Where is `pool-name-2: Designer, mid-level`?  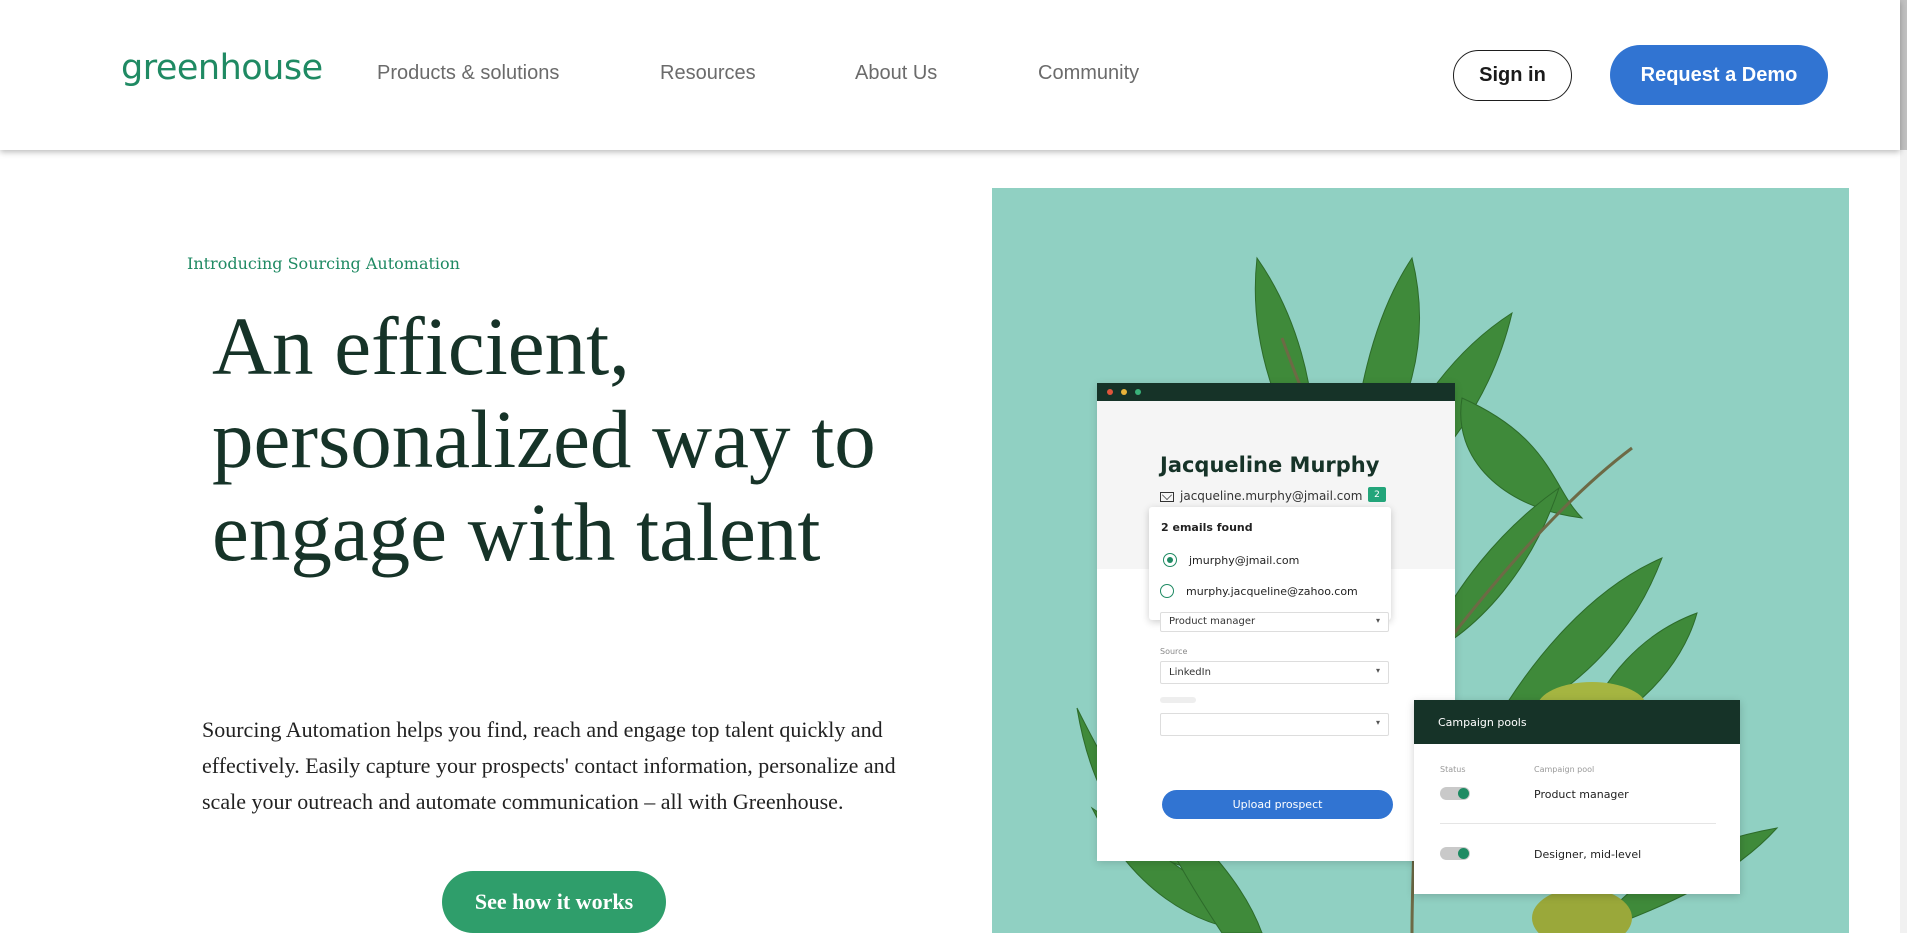
pool-name-2: Designer, mid-level is located at coordinates (1588, 854).